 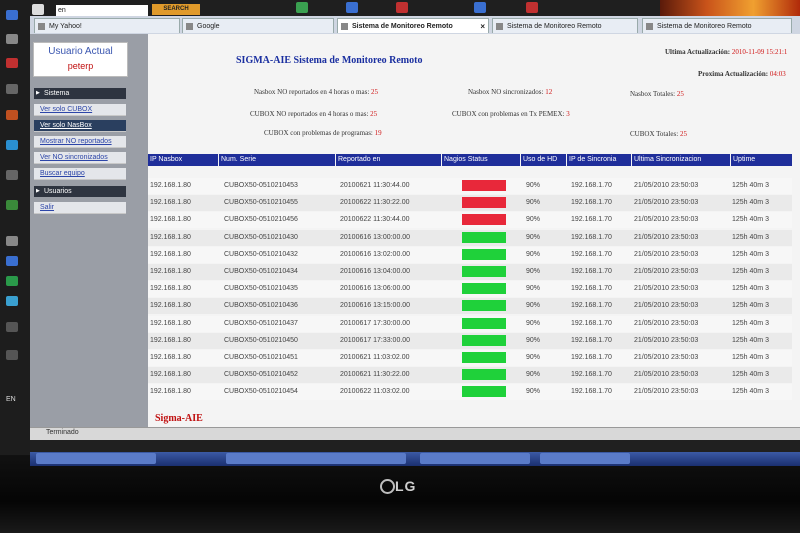 I want to click on tab-google: Google, so click(x=258, y=25).